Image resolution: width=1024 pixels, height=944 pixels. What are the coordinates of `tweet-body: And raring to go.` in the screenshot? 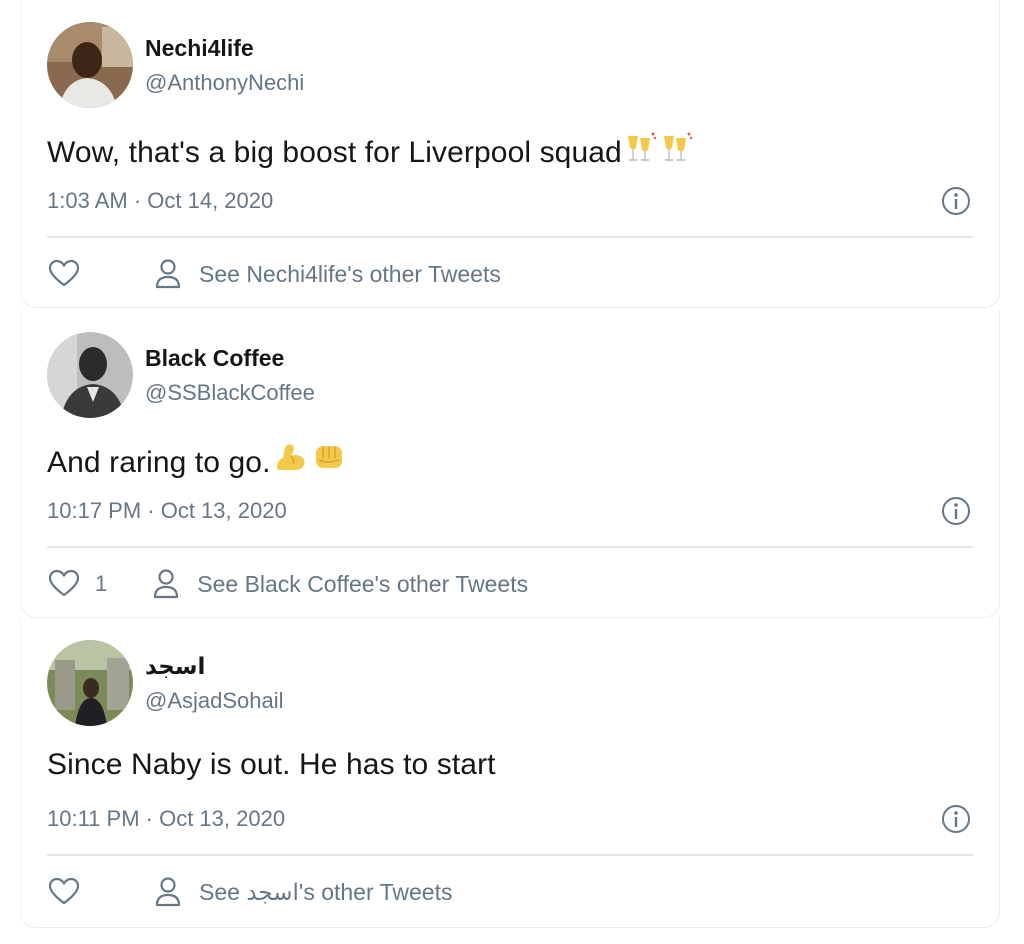 It's located at (159, 462).